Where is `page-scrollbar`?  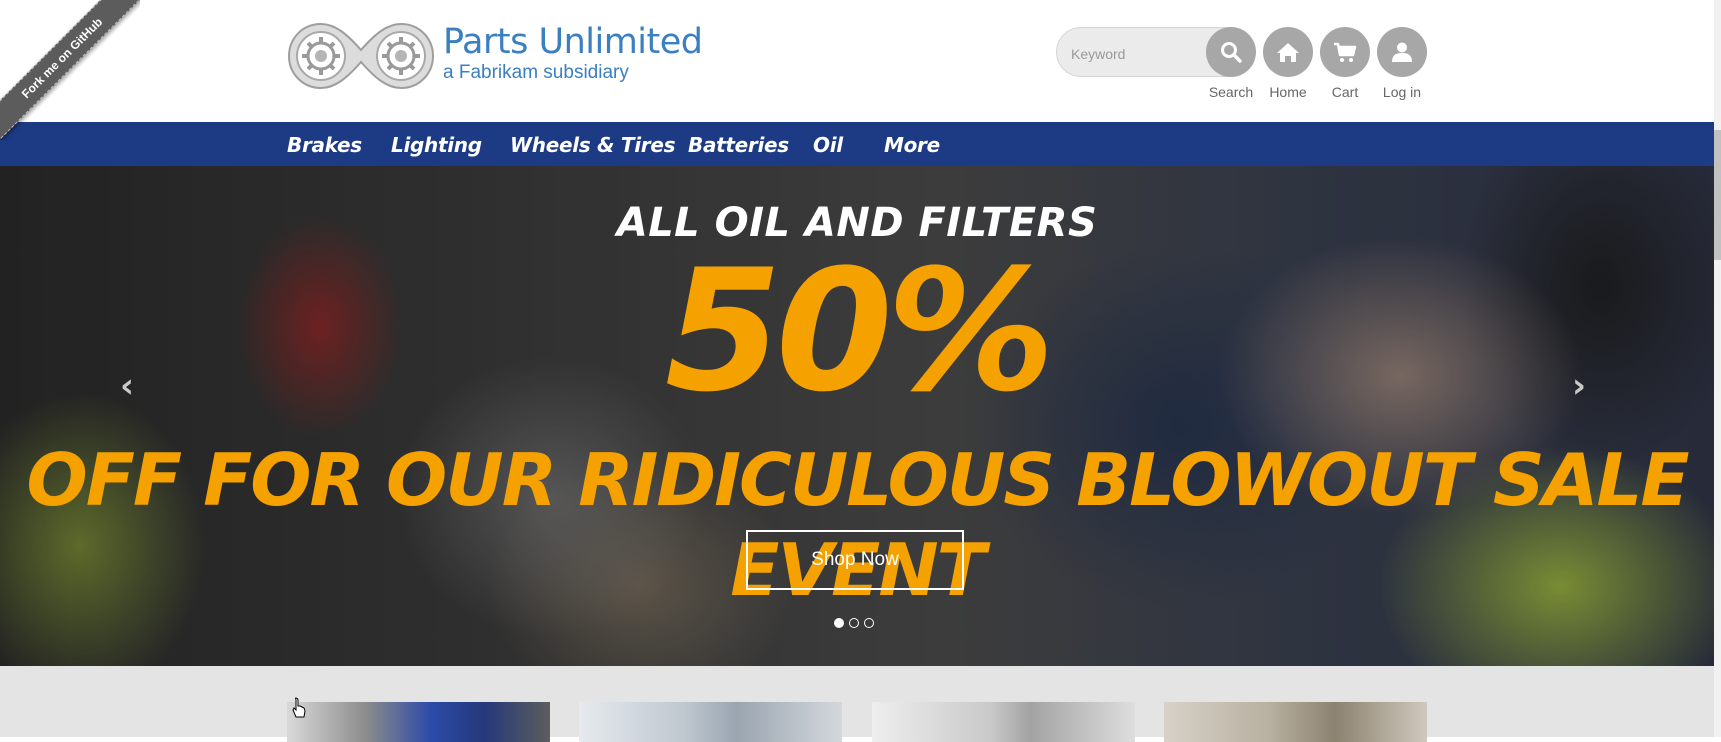
page-scrollbar is located at coordinates (1717, 368).